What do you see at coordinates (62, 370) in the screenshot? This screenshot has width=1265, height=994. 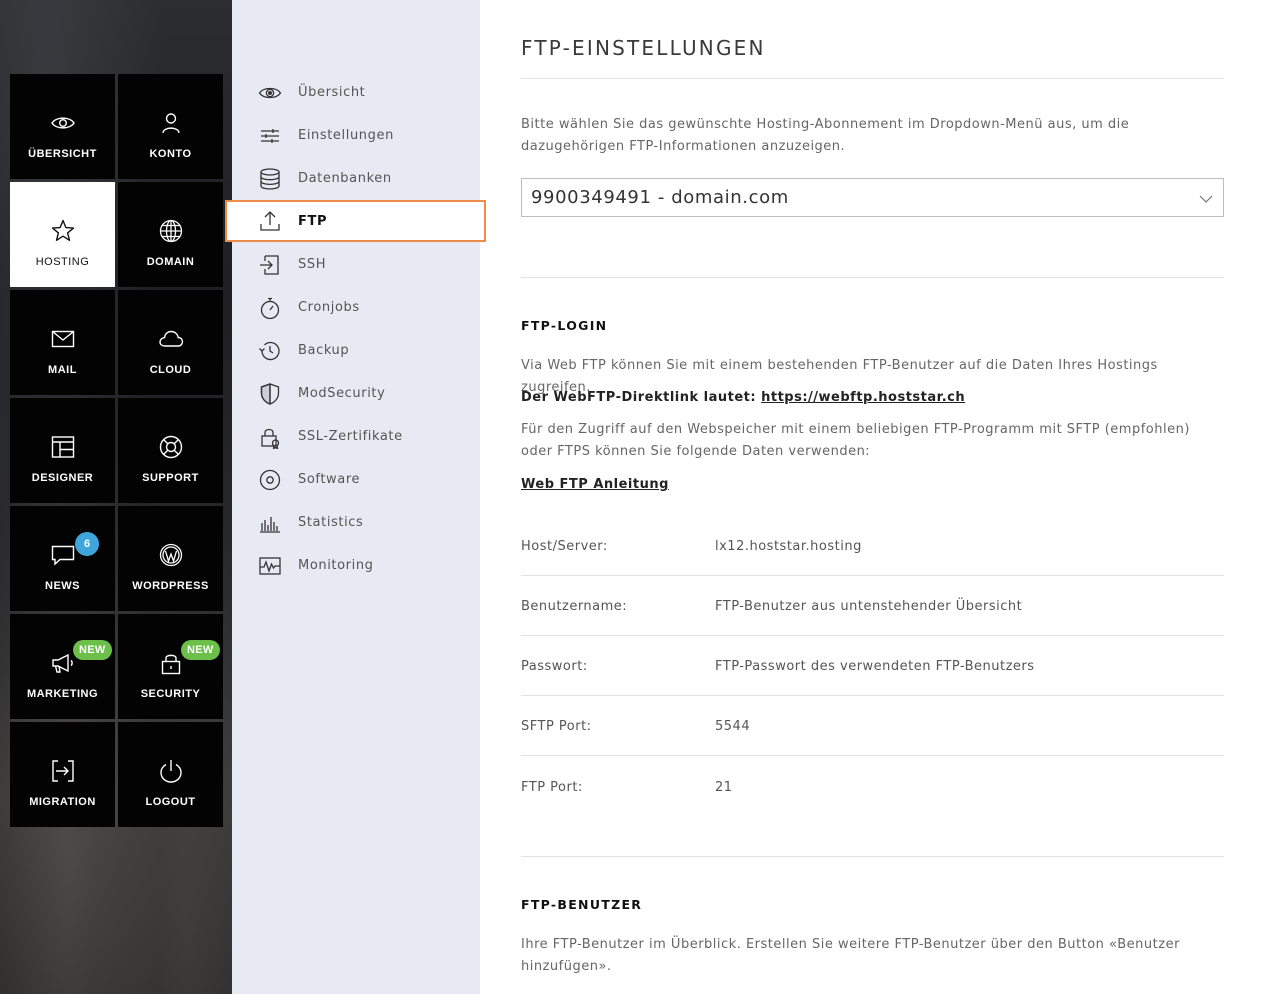 I see `nav-tile-label: MAIL` at bounding box center [62, 370].